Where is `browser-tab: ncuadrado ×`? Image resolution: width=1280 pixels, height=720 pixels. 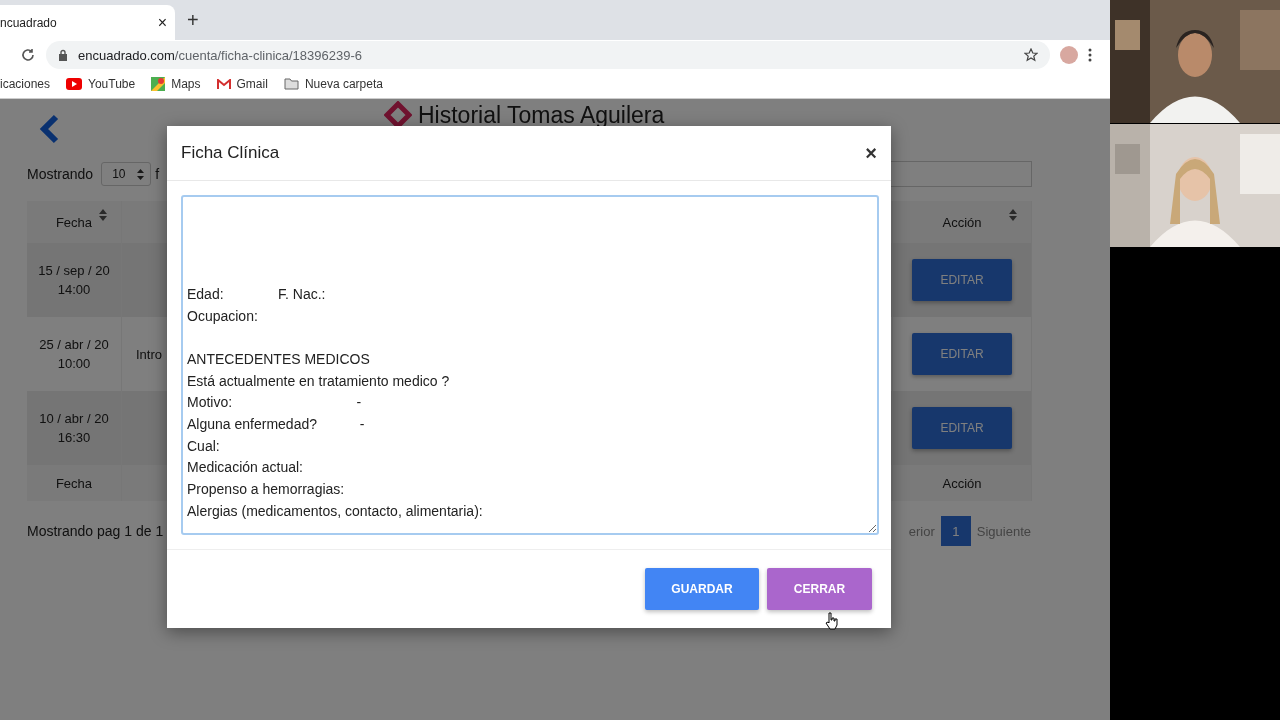
browser-tab: ncuadrado × is located at coordinates (87, 23).